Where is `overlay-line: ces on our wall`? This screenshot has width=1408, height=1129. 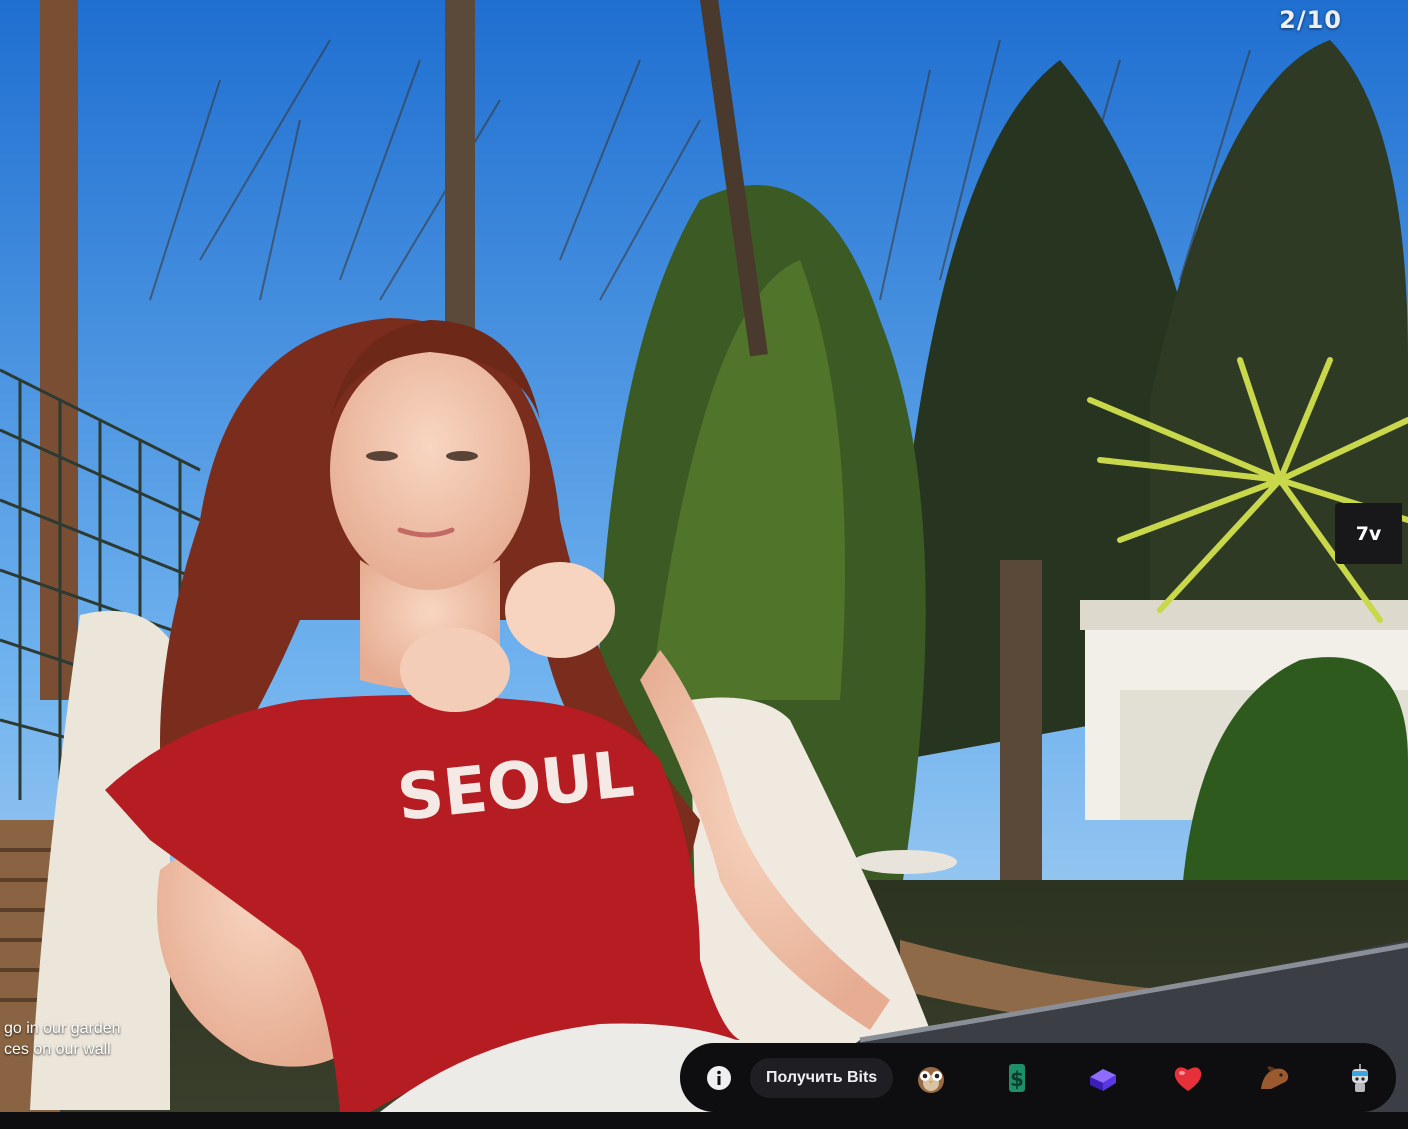
overlay-line: ces on our wall is located at coordinates (57, 1049).